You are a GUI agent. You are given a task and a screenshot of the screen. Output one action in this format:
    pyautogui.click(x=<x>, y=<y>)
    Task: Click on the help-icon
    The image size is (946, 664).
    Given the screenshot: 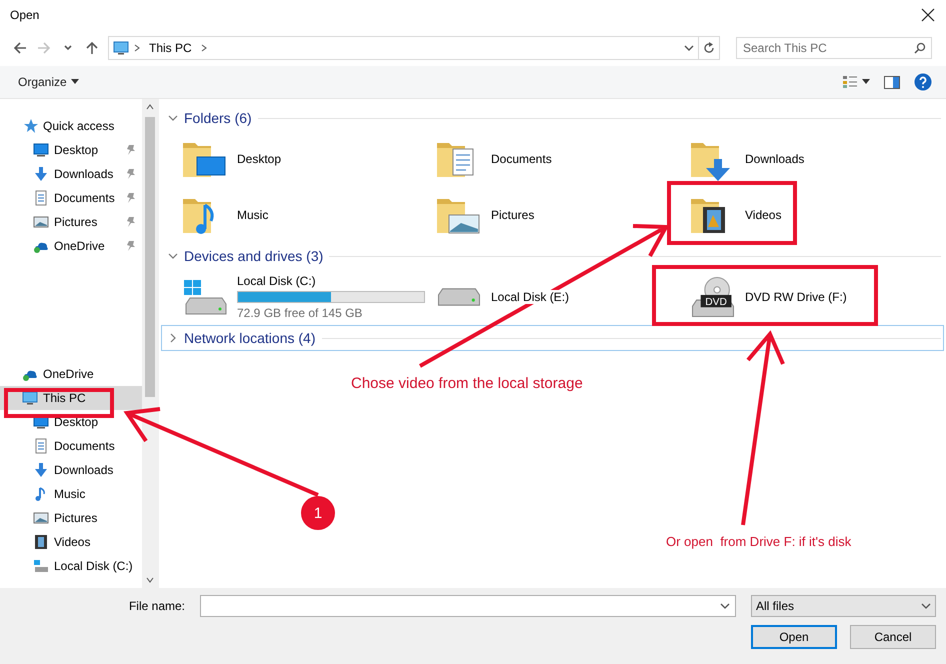 What is the action you would take?
    pyautogui.click(x=923, y=82)
    